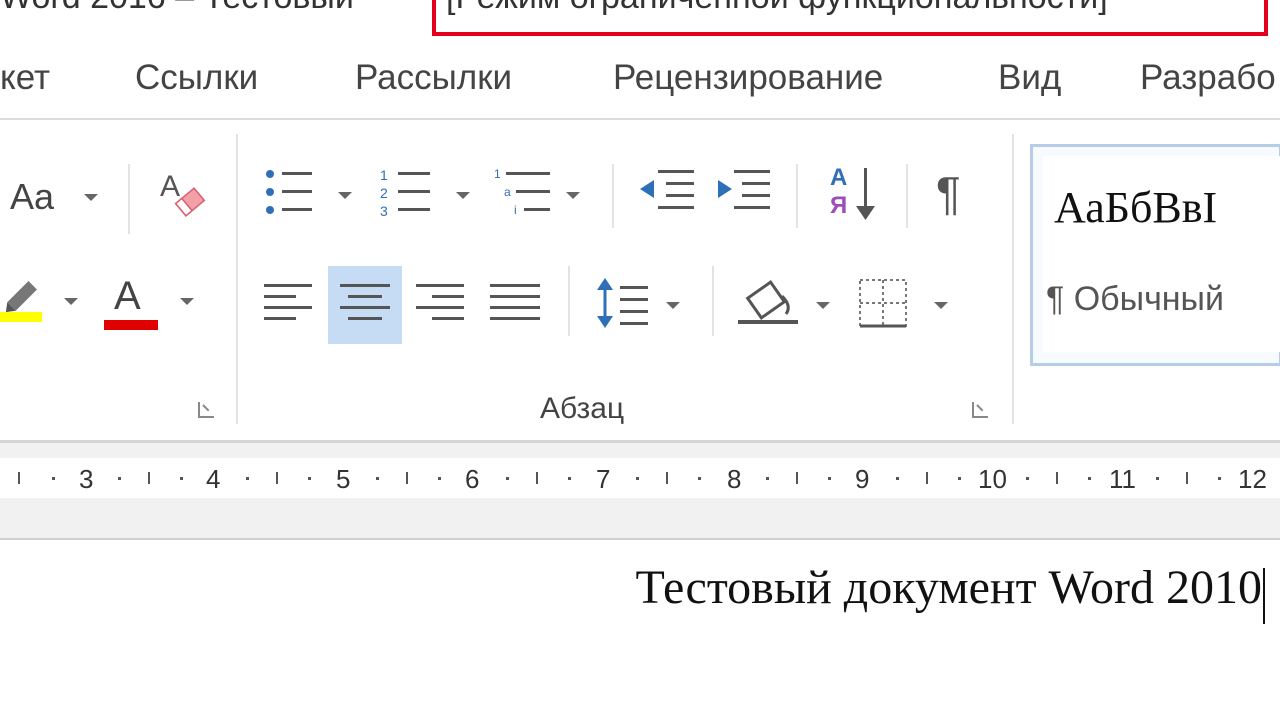  Describe the element at coordinates (177, 8) in the screenshot. I see `window-title: Word 2016 – Тестовый` at that location.